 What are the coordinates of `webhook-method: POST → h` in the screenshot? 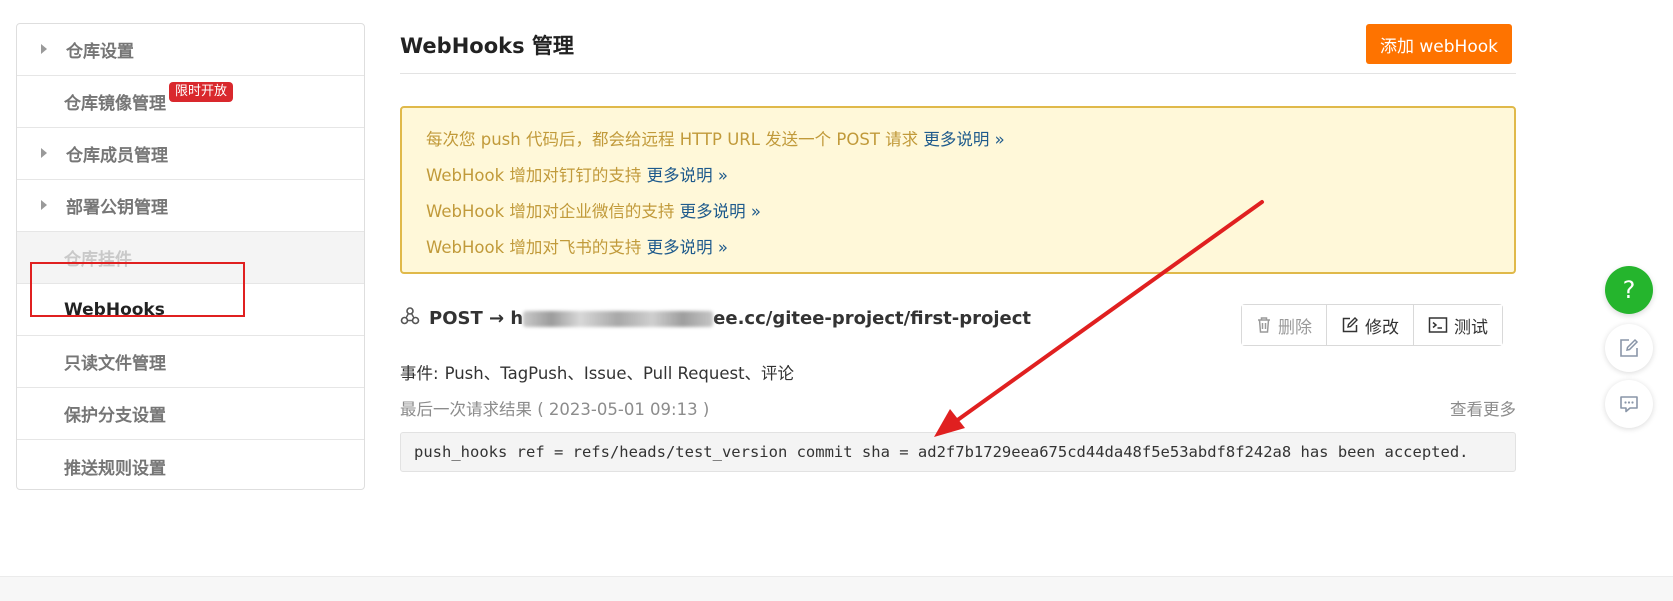 It's located at (476, 318).